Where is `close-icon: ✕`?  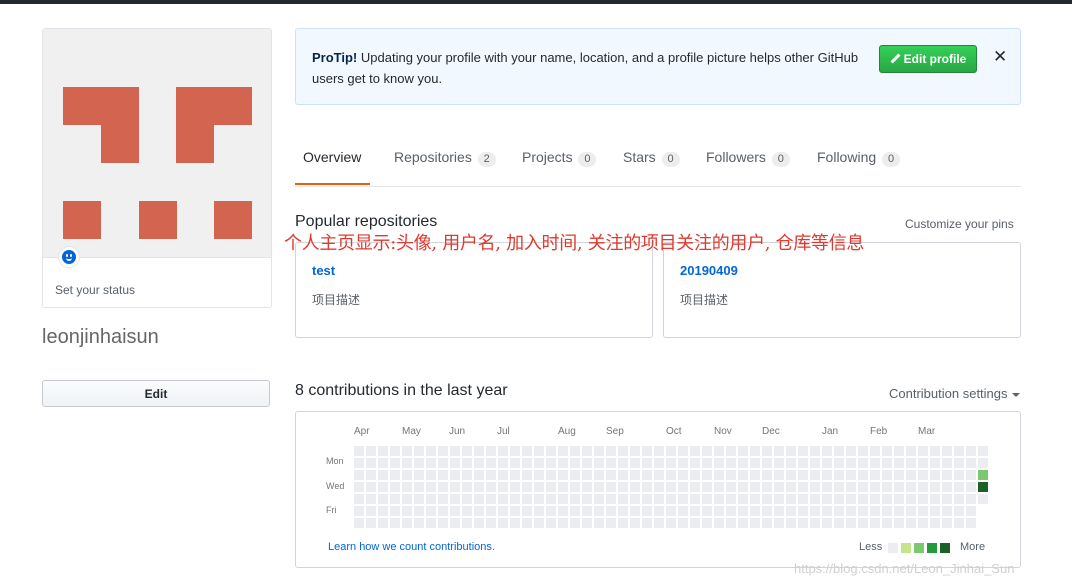 close-icon: ✕ is located at coordinates (1000, 57).